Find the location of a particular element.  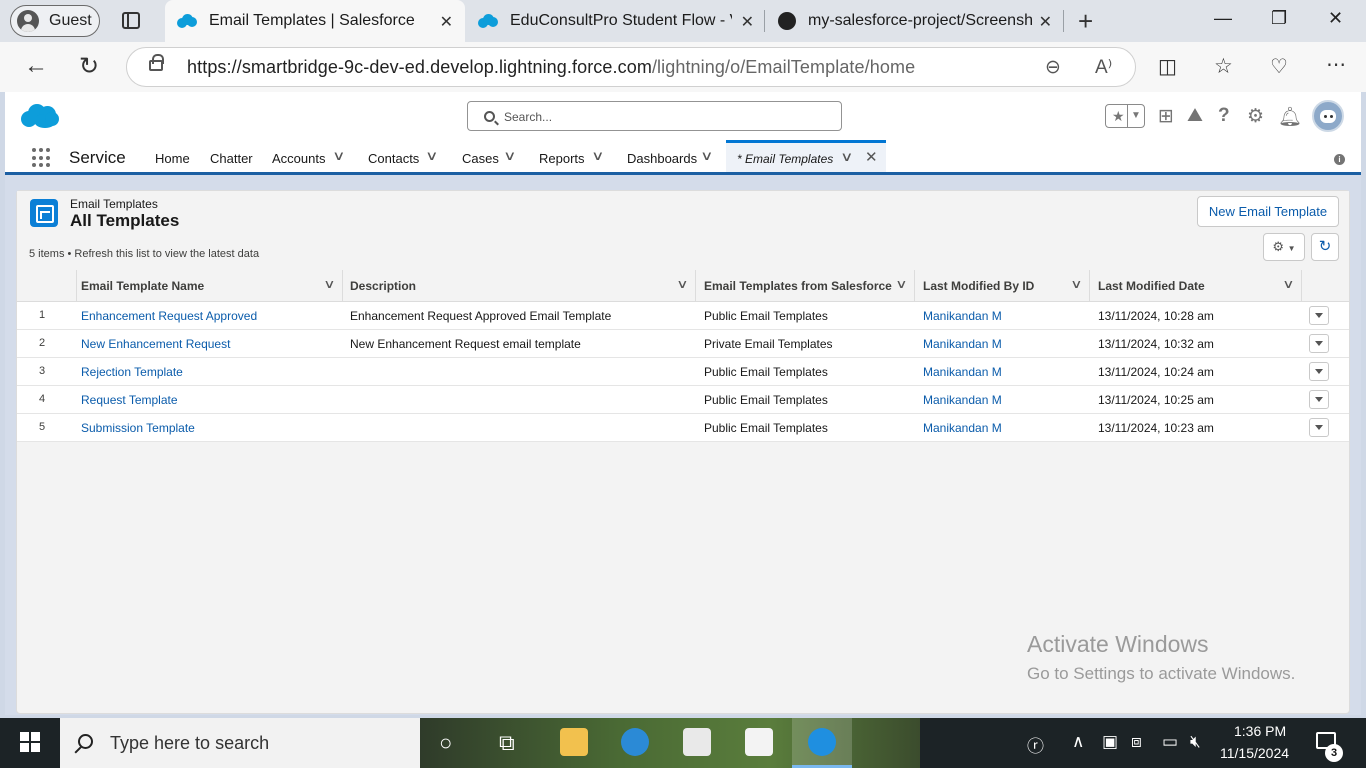

minimize-icon: — is located at coordinates (1223, 18).